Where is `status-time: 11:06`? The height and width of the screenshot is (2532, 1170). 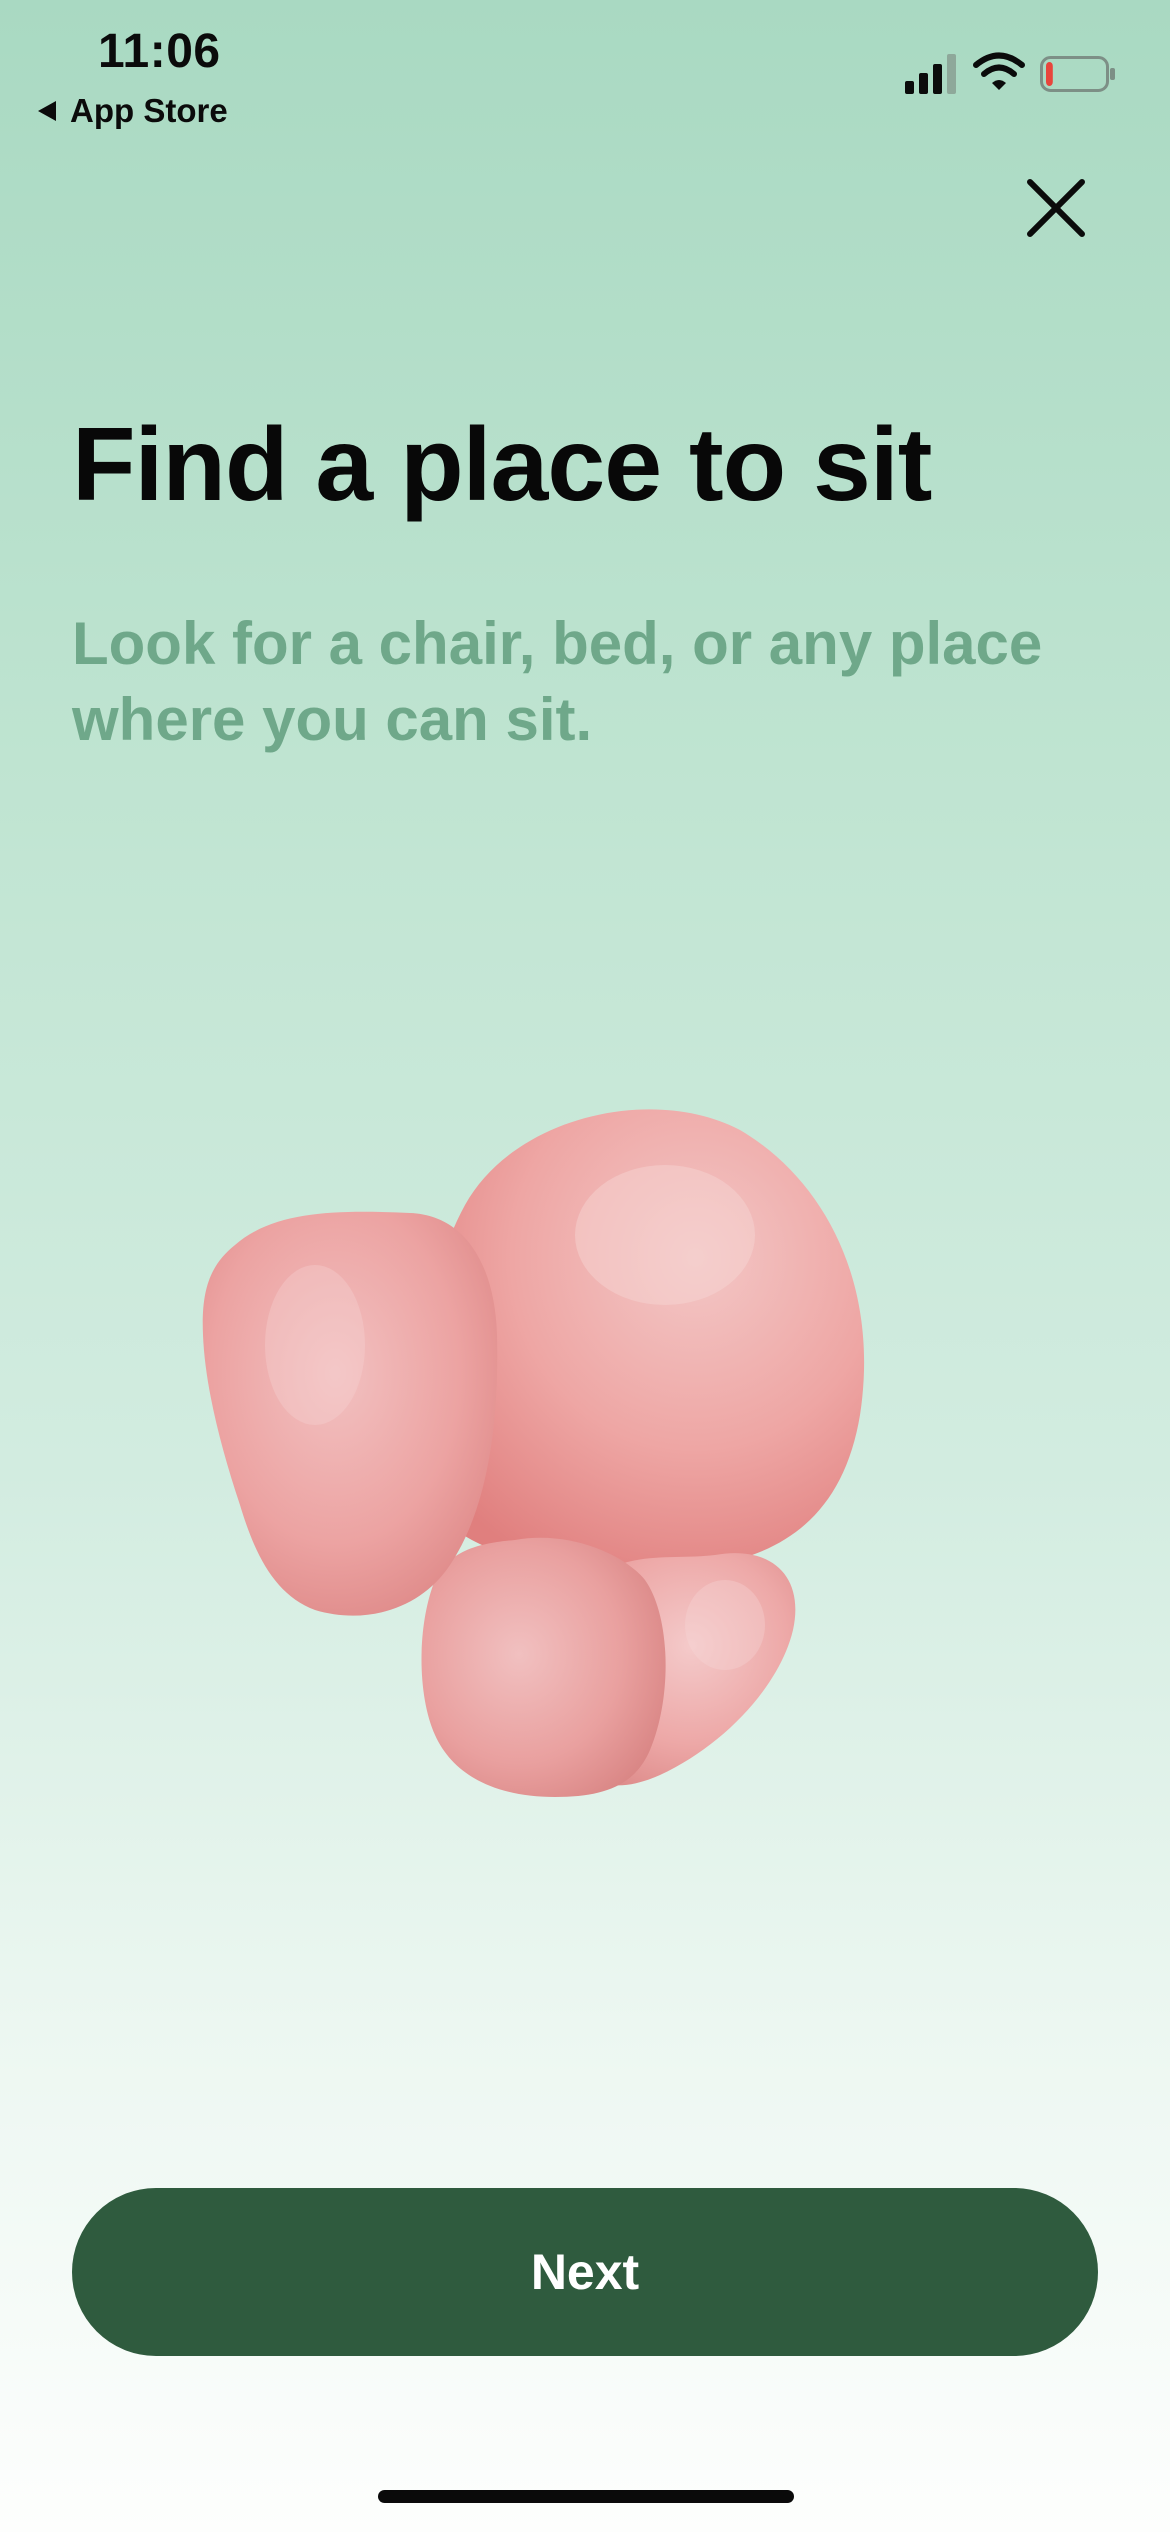
status-time: 11:06 is located at coordinates (159, 51).